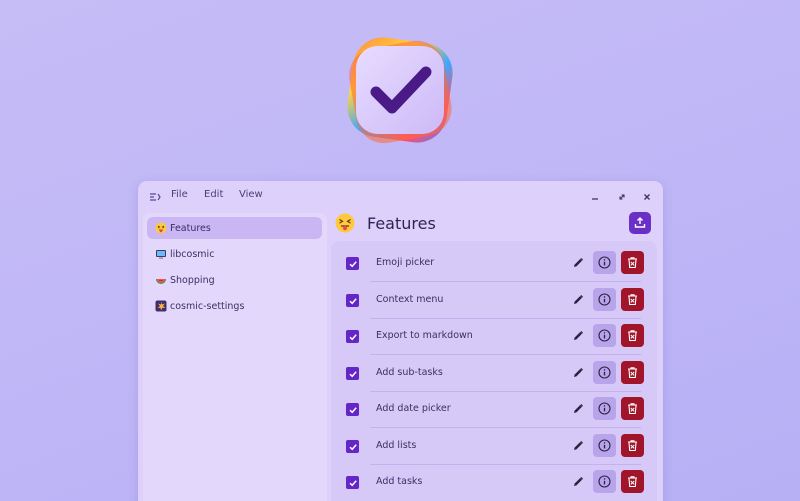  What do you see at coordinates (400, 90) in the screenshot?
I see `app-logo-checkmark-icon` at bounding box center [400, 90].